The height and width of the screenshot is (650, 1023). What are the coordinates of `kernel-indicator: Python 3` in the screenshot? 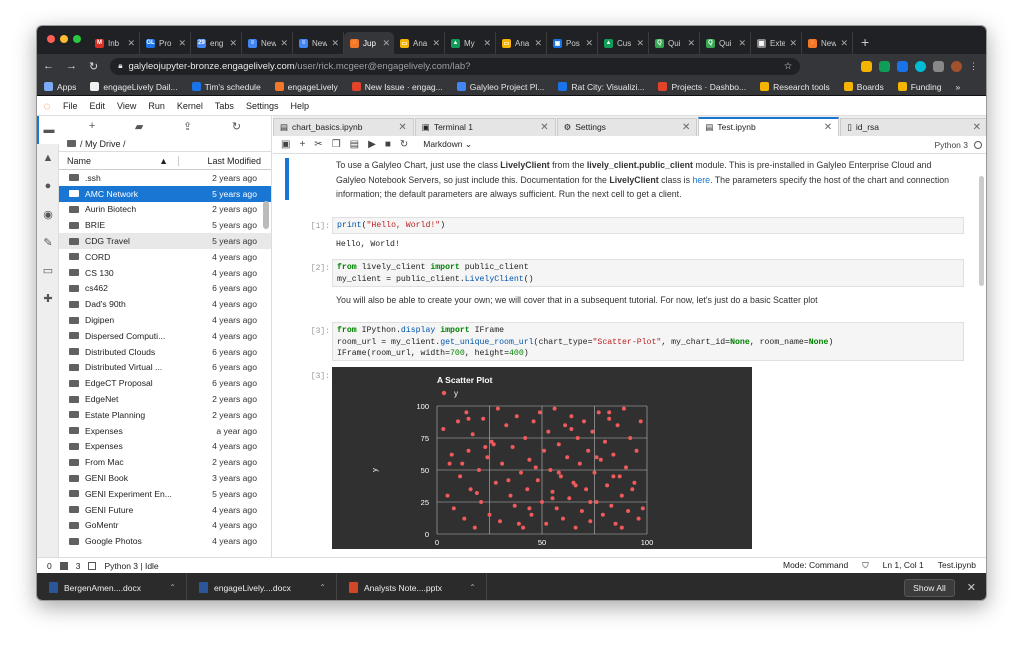 It's located at (960, 145).